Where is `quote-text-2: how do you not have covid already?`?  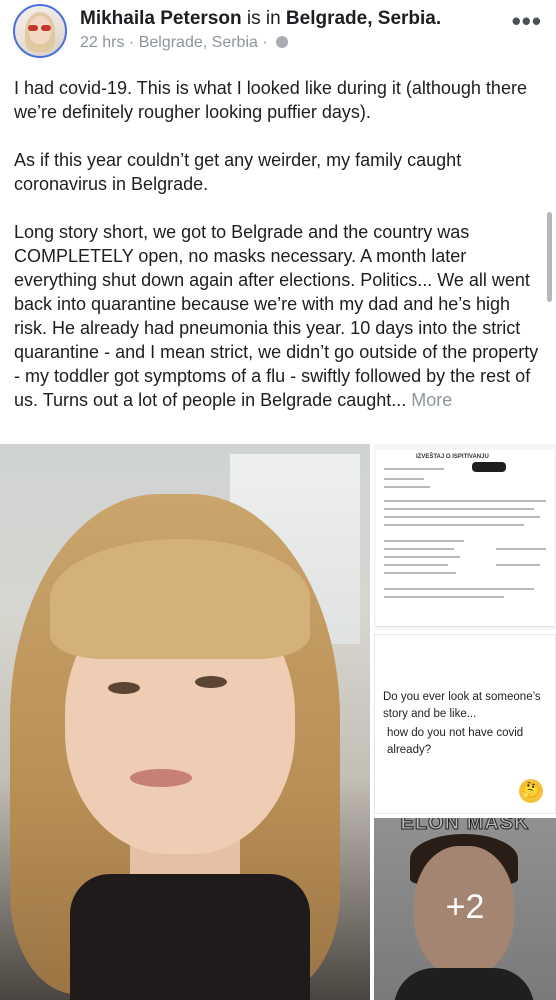 quote-text-2: how do you not have covid already? is located at coordinates (455, 741).